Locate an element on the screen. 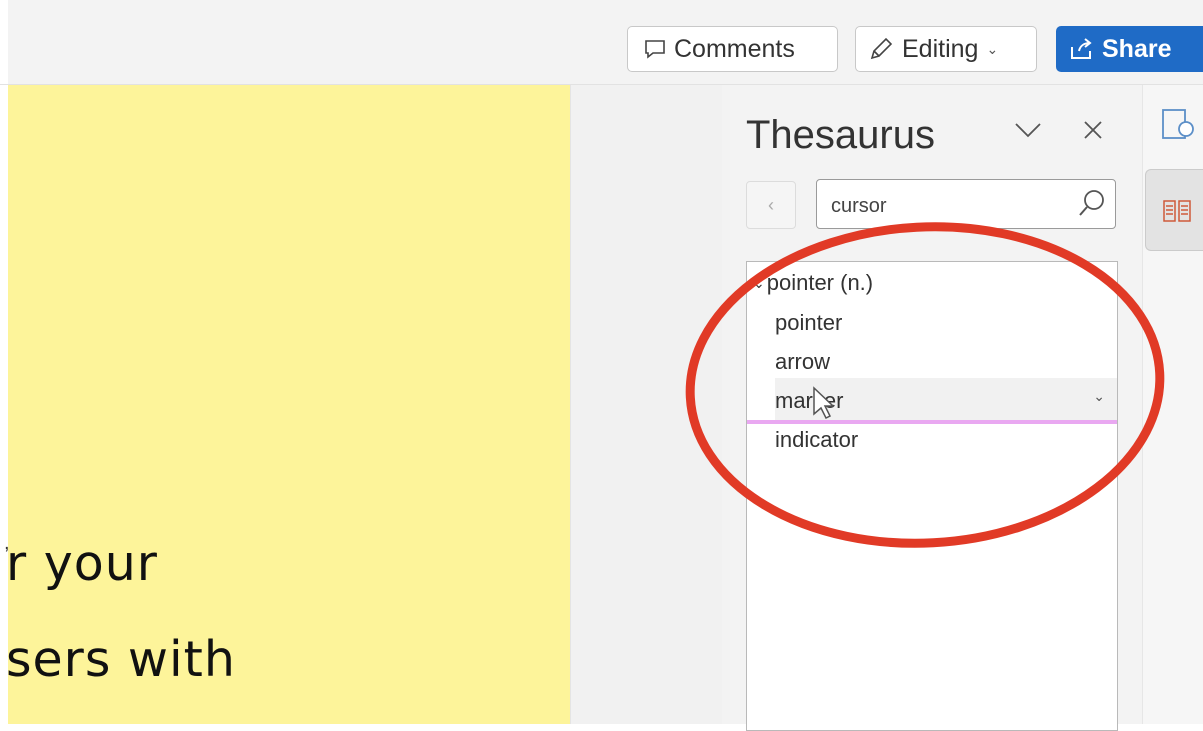 Image resolution: width=1203 pixels, height=731 pixels. comment-icon is located at coordinates (655, 49).